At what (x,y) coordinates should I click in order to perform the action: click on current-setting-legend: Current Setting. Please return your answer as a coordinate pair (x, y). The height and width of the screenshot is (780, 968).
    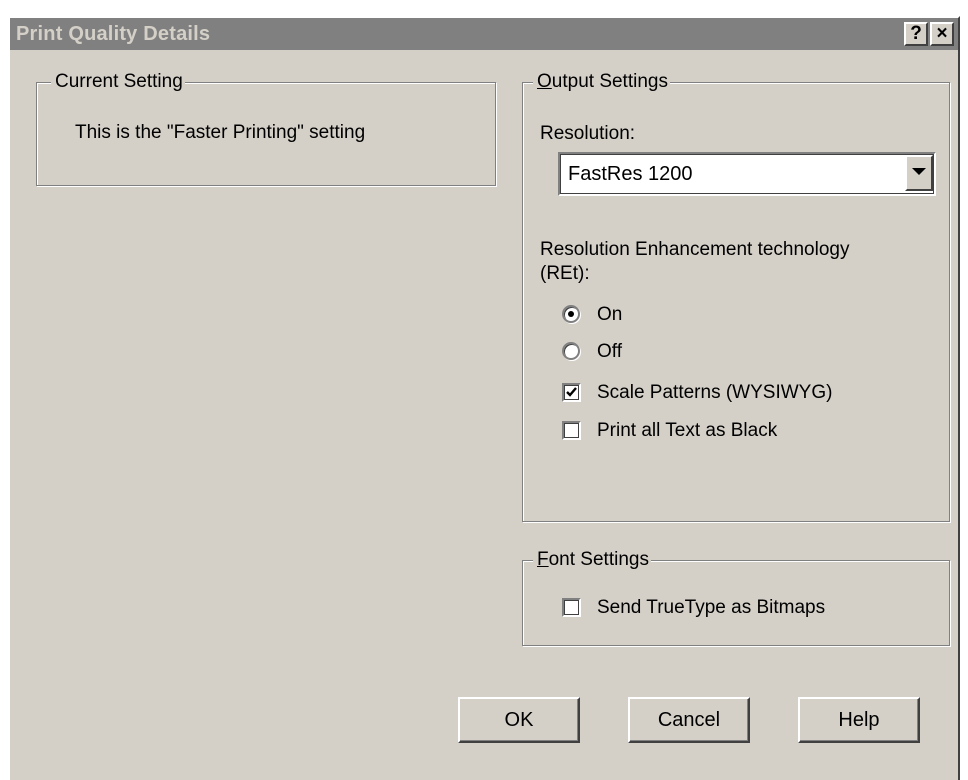
    Looking at the image, I should click on (118, 82).